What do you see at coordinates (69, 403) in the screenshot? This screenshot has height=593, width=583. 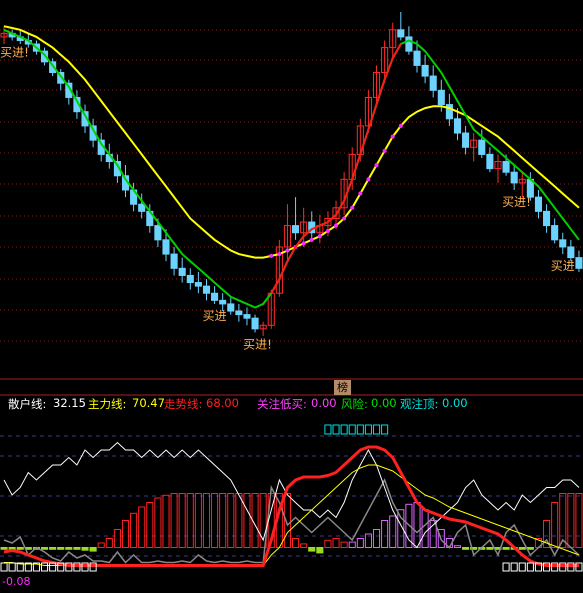 I see `retail-line-value: 32.15` at bounding box center [69, 403].